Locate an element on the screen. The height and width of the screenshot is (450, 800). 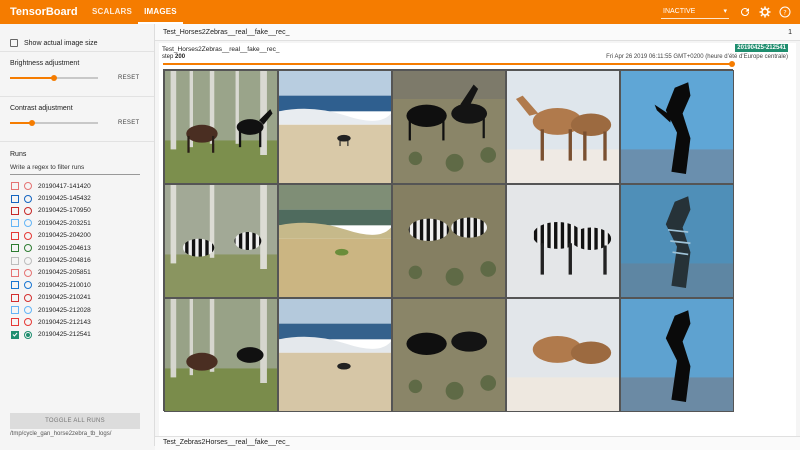
tab-images: IMAGES is located at coordinates (160, 12).